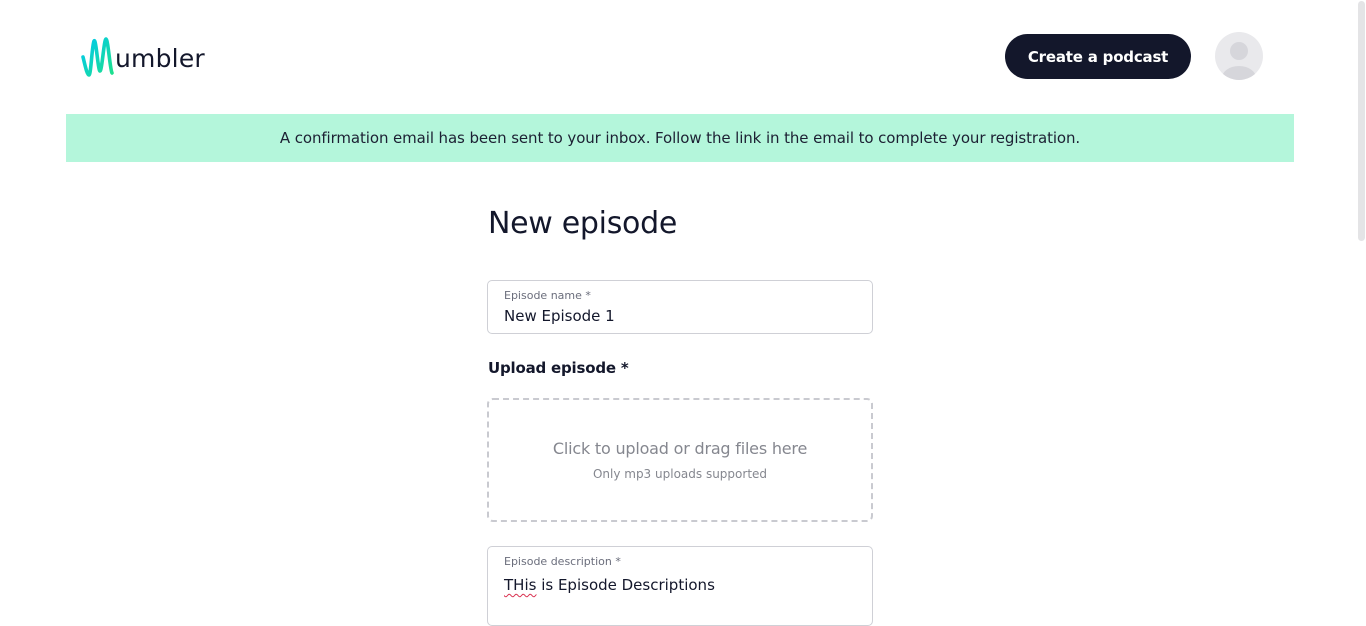  Describe the element at coordinates (520, 585) in the screenshot. I see `misspelled-word: THis` at that location.